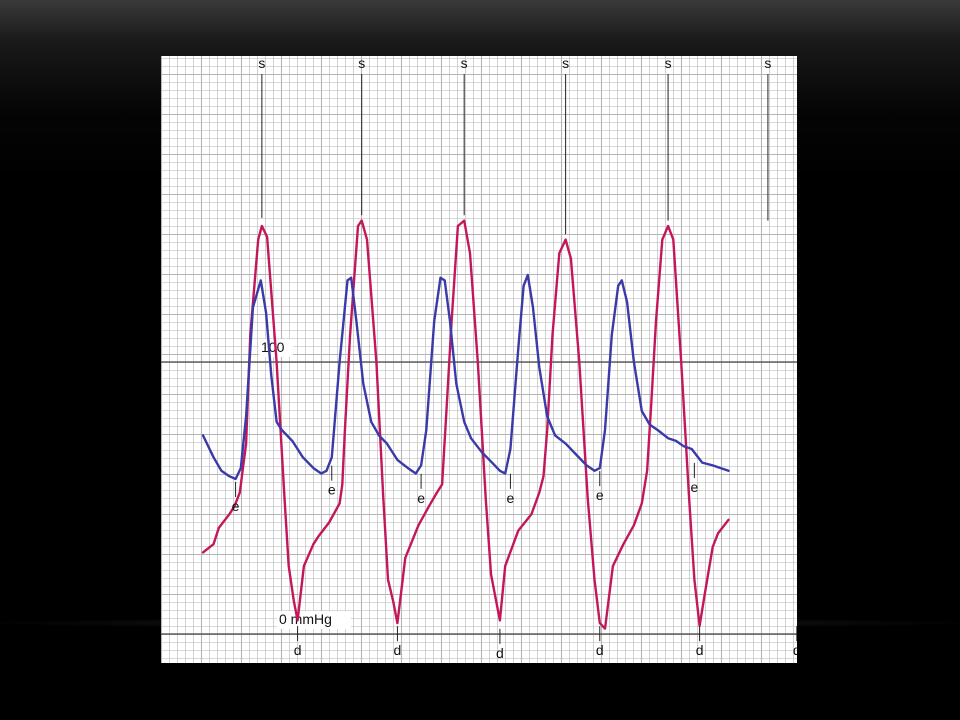 The height and width of the screenshot is (720, 960). Describe the element at coordinates (305, 619) in the screenshot. I see `reference-label-0: 0 mmHg` at that location.